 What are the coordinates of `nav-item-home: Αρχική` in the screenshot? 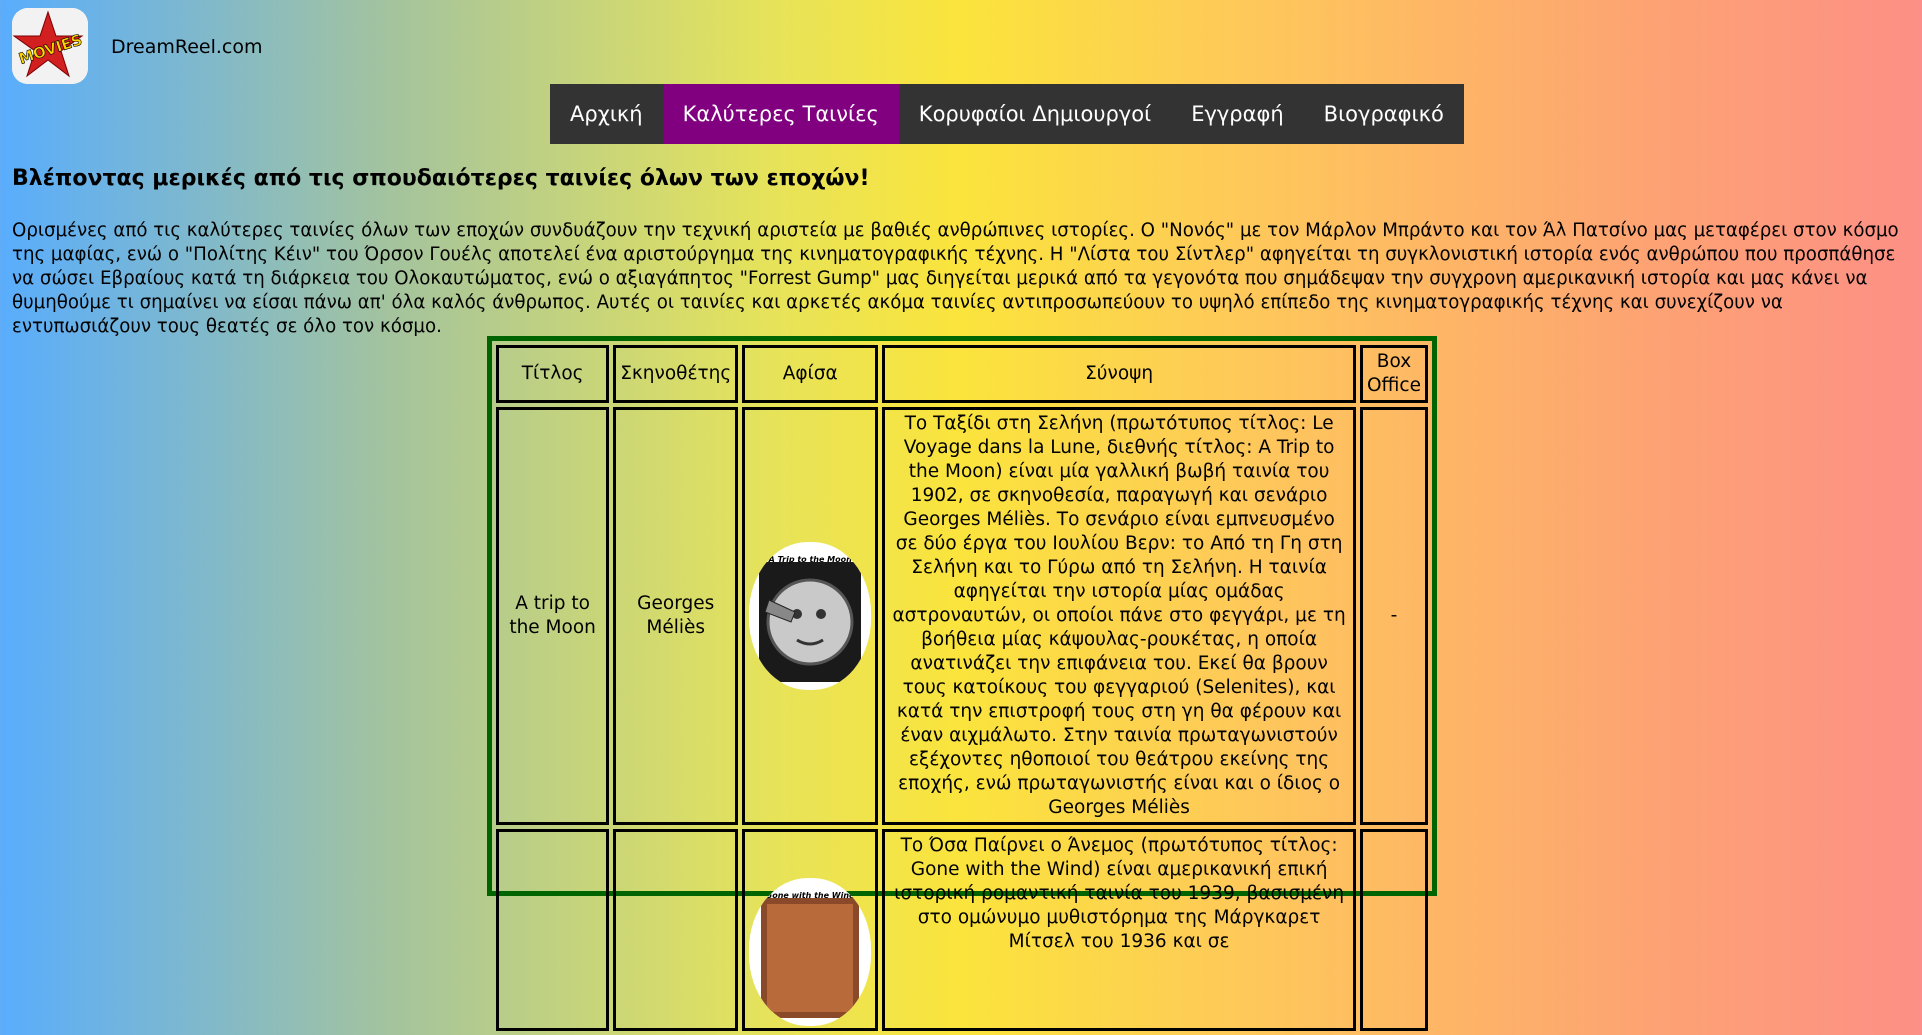 It's located at (606, 114).